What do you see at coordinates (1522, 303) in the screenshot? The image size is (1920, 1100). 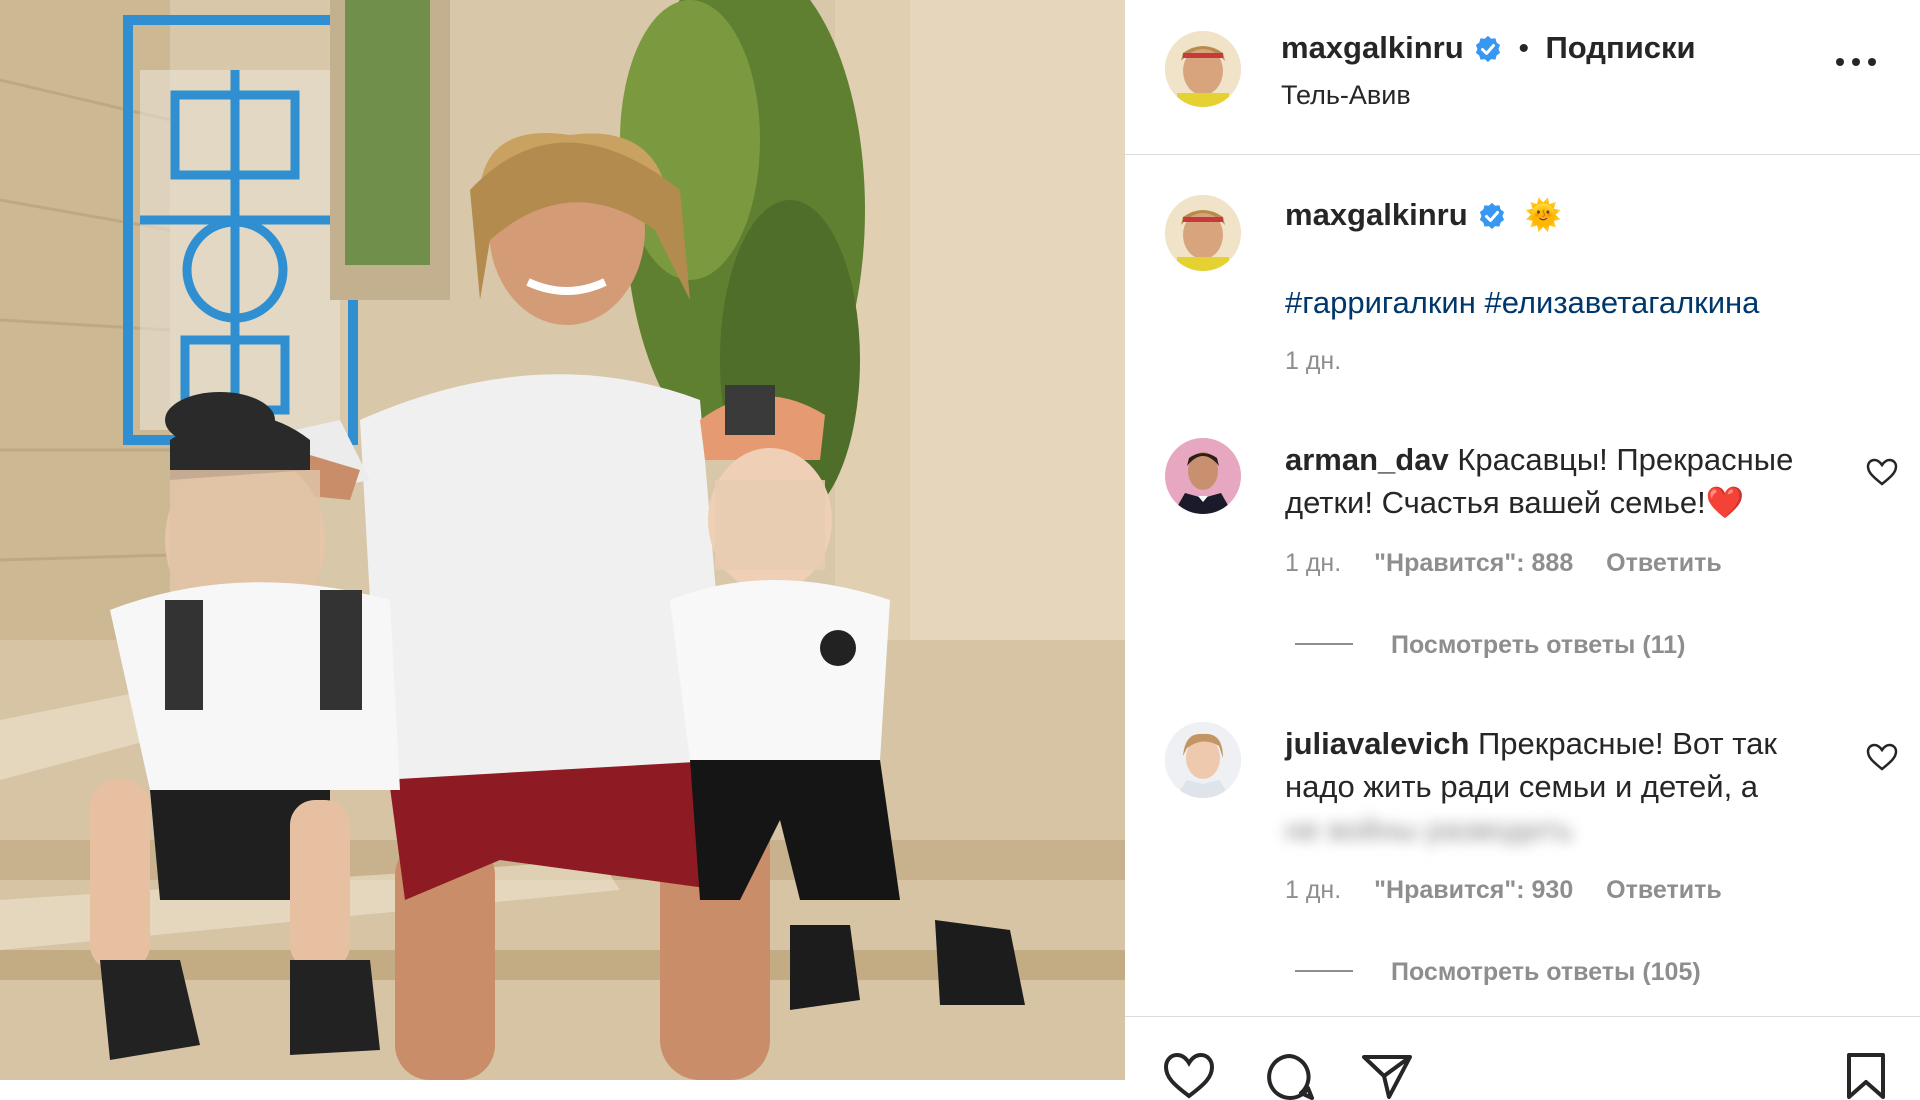 I see `caption-hashtags: #гарригалкин #елизаветагалкина` at bounding box center [1522, 303].